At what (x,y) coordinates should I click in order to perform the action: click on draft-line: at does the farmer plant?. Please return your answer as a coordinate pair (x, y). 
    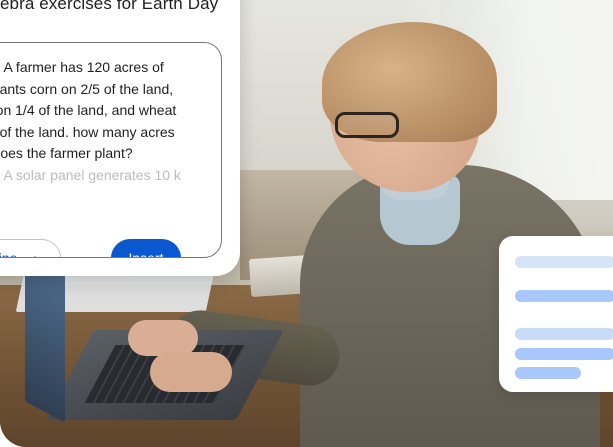
    Looking at the image, I should click on (66, 153).